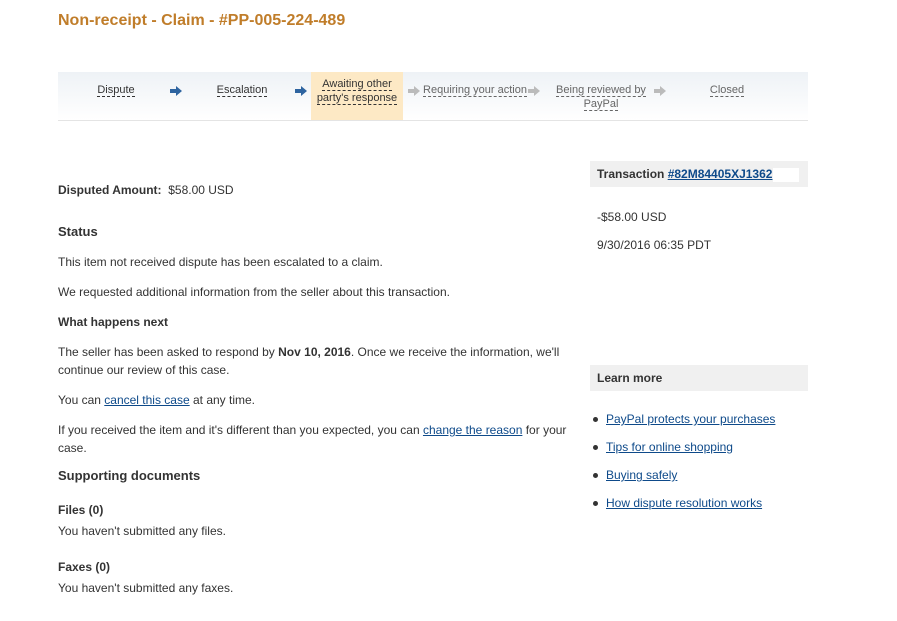 The image size is (897, 621). I want to click on list-item: Tips for online shopping, so click(684, 452).